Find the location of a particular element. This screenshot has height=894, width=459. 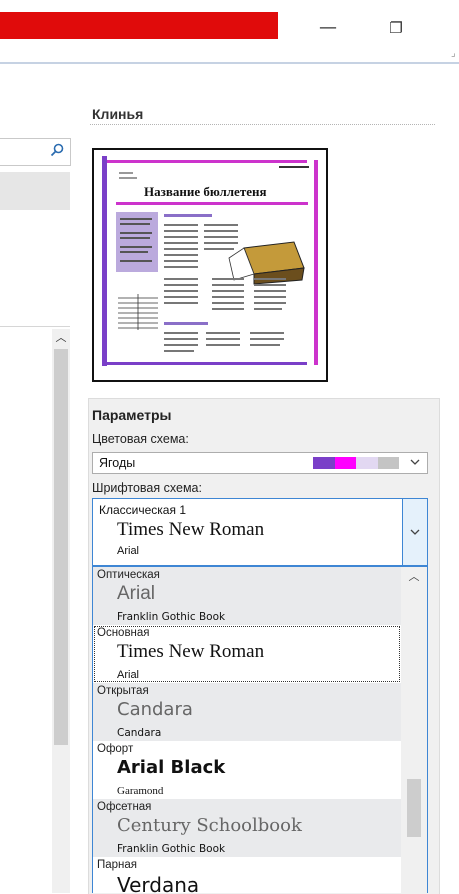

font-scheme-name: Основная is located at coordinates (123, 633).